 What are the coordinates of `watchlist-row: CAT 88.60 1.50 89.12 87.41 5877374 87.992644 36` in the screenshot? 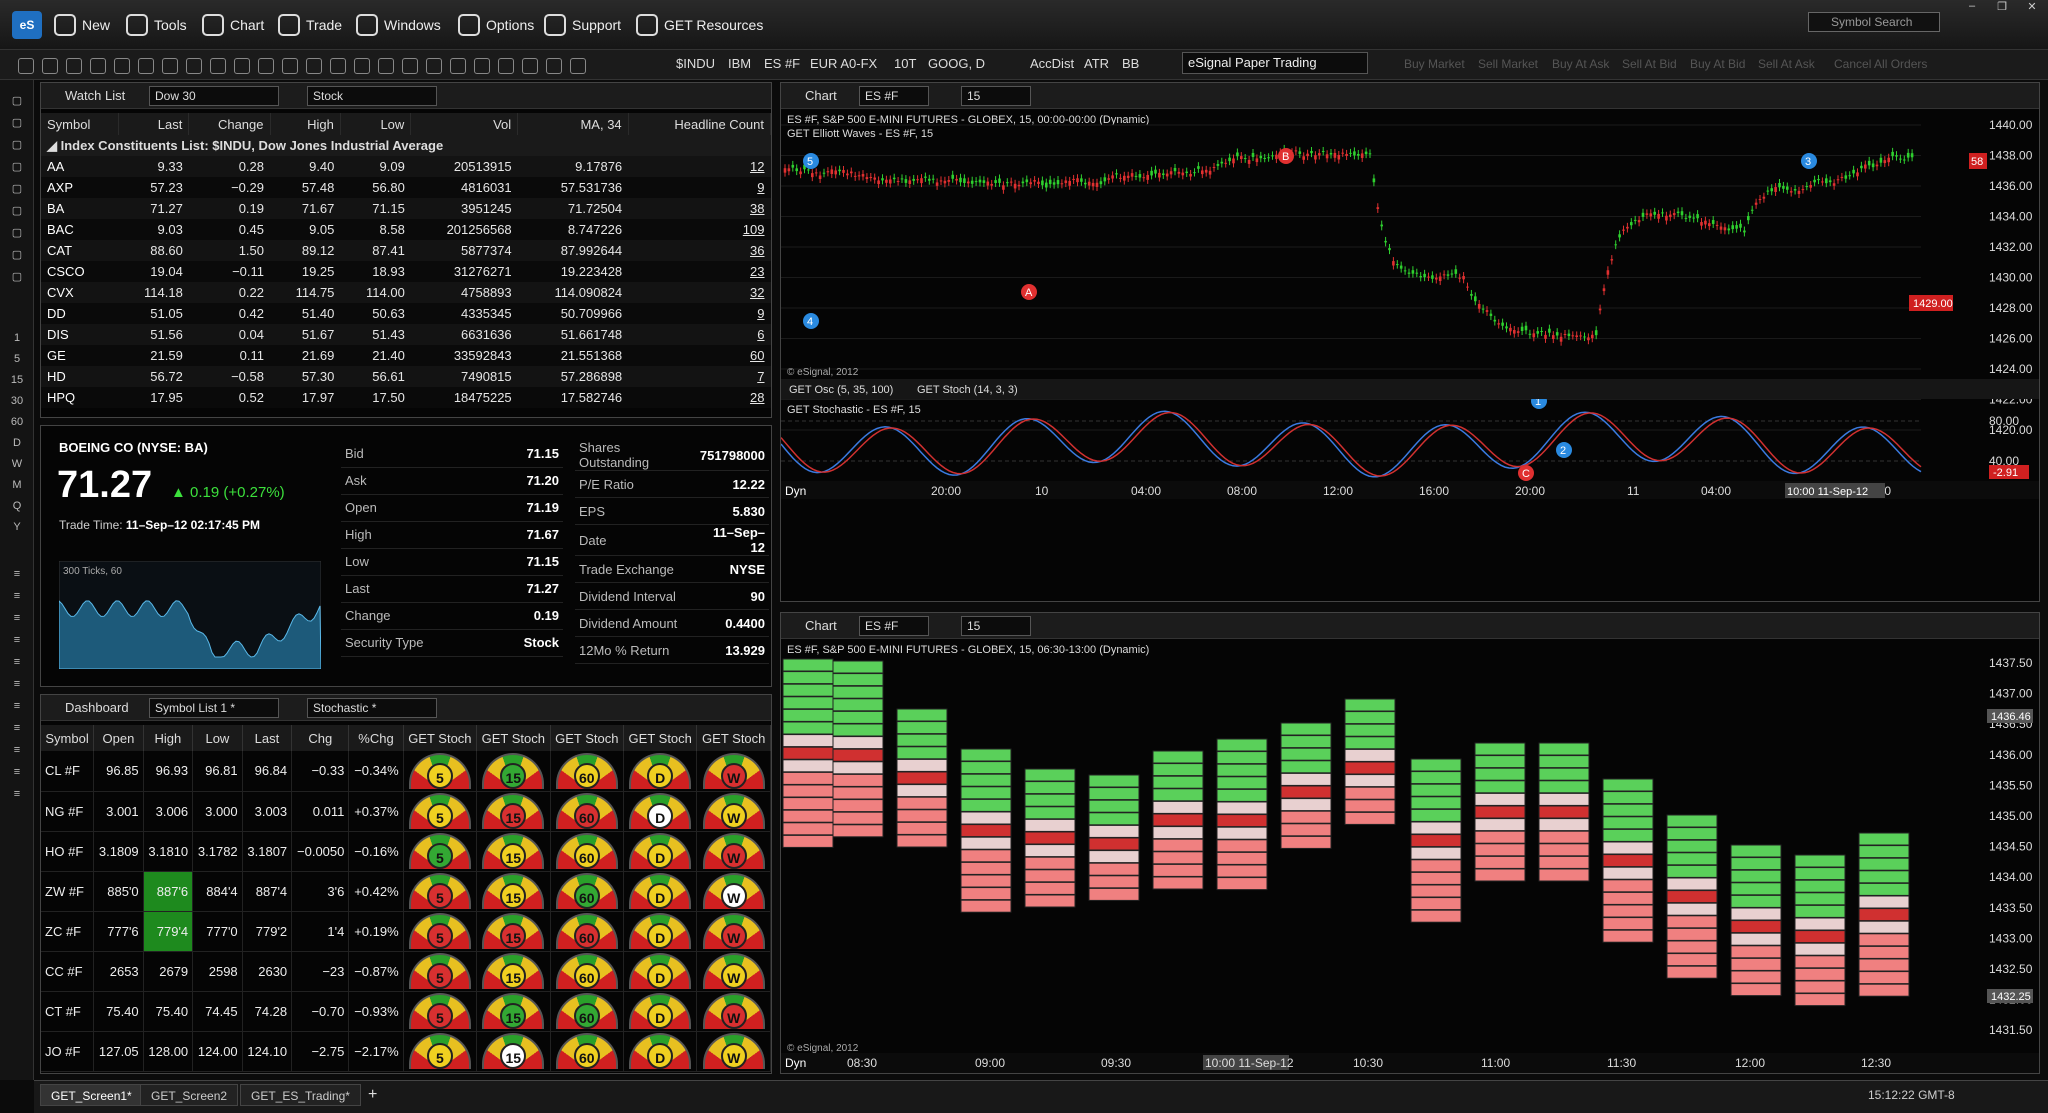 It's located at (406, 250).